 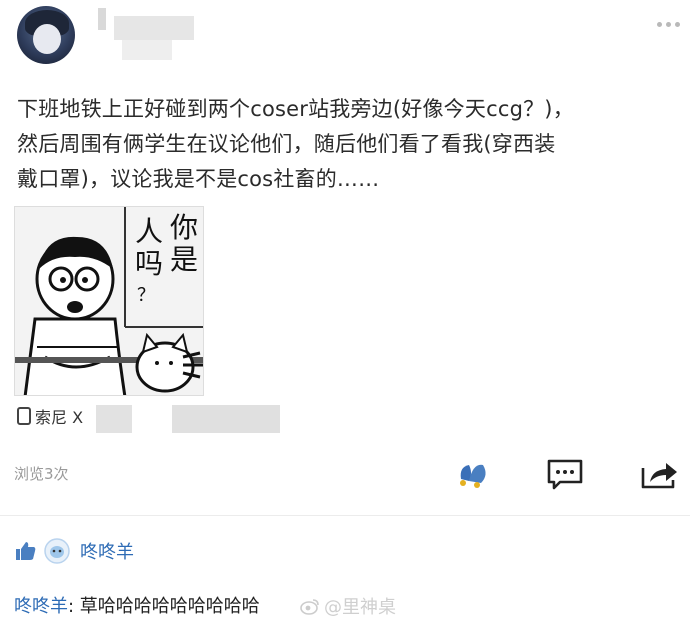 I want to click on username-blurred, so click(x=102, y=19).